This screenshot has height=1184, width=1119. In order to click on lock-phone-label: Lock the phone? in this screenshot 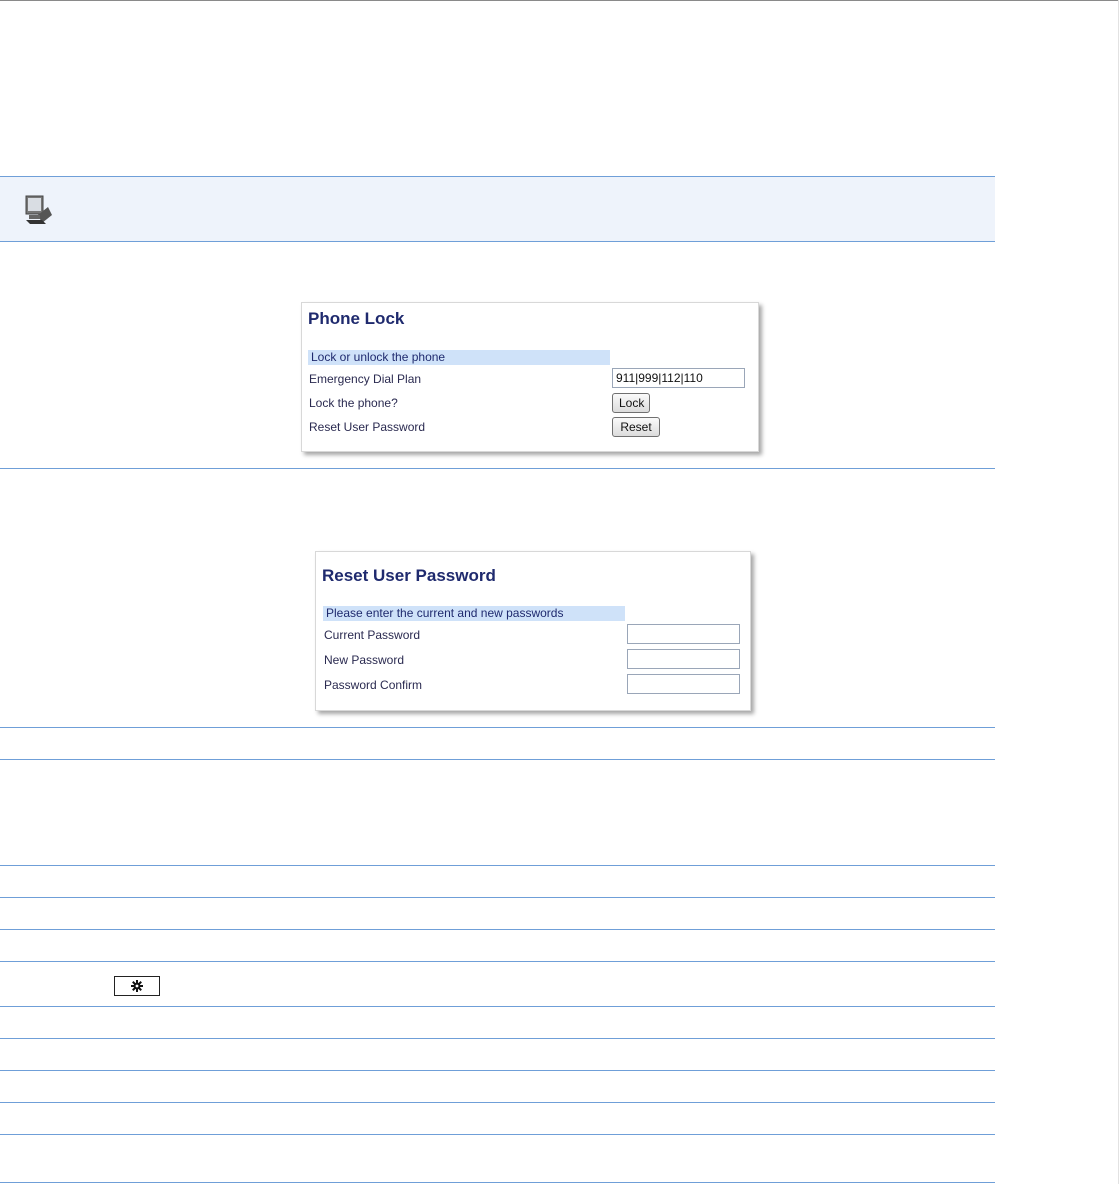, I will do `click(353, 403)`.